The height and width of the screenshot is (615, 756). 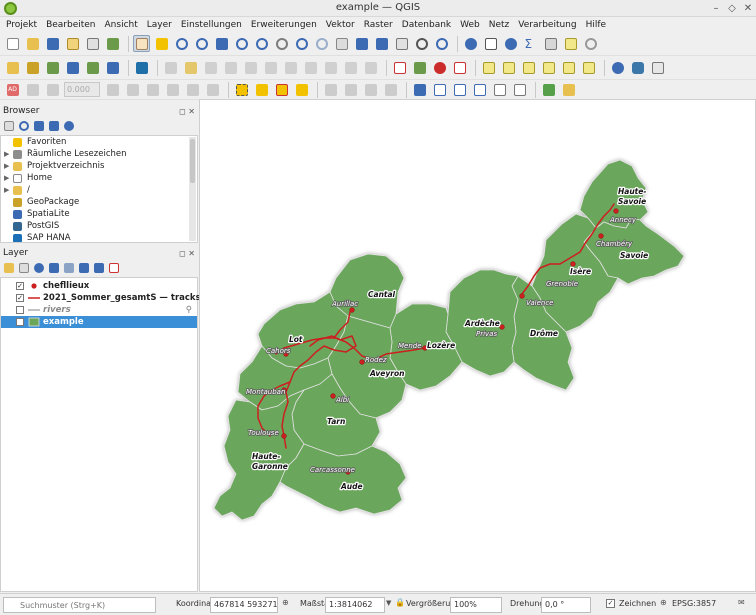 I want to click on add-group-icon, so click(x=24, y=268).